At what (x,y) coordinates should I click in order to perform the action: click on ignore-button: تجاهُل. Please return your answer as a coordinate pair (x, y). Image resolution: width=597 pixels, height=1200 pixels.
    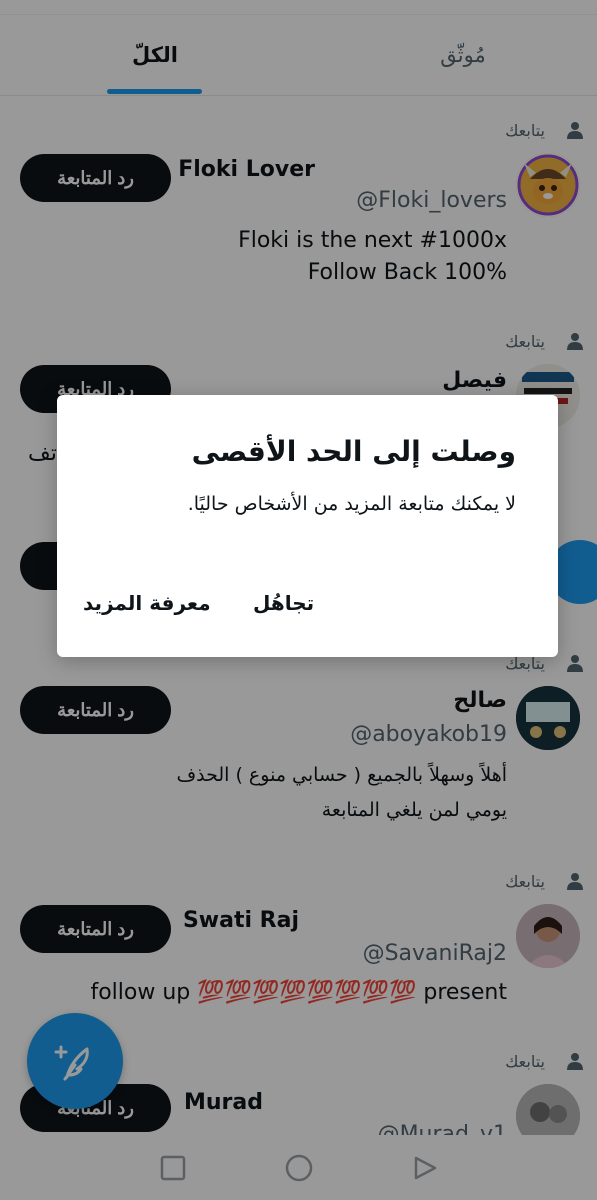
    Looking at the image, I should click on (283, 603).